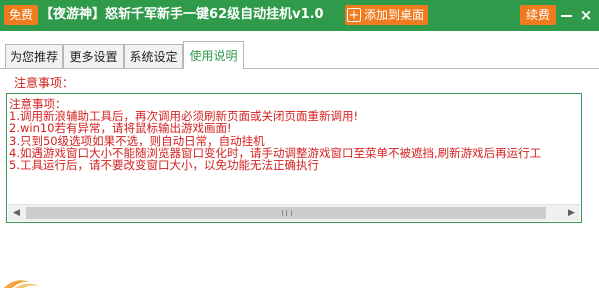 This screenshot has height=288, width=599. Describe the element at coordinates (567, 15) in the screenshot. I see `minimize-icon` at that location.